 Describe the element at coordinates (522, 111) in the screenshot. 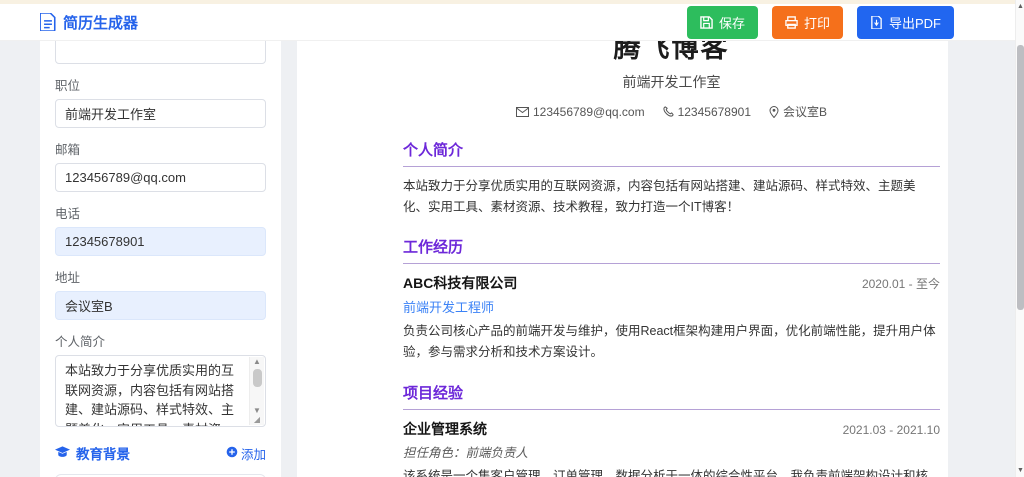

I see `envelope-icon` at that location.